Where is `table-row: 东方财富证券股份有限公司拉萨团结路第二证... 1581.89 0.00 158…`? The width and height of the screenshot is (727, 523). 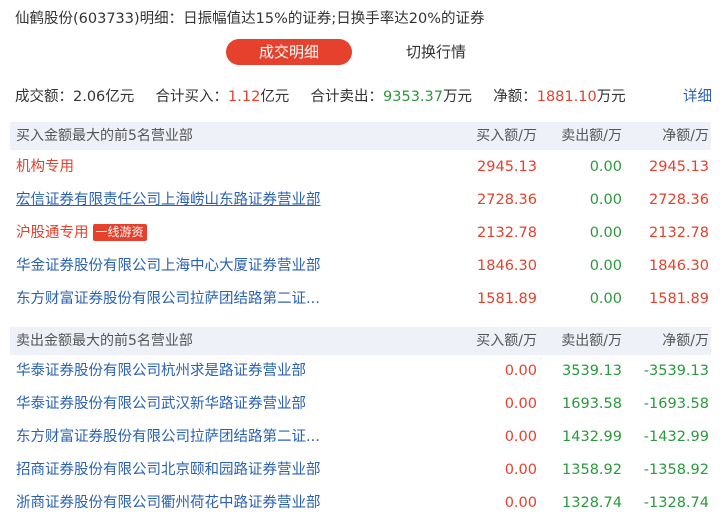
table-row: 东方财富证券股份有限公司拉萨团结路第二证... 1581.89 0.00 158… is located at coordinates (360, 299).